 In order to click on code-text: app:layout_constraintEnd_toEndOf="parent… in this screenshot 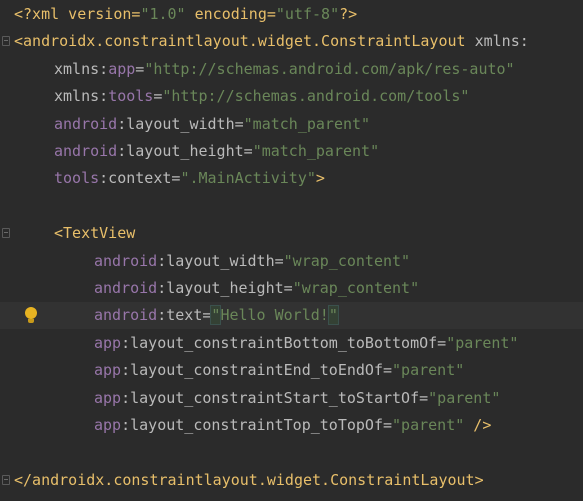, I will do `click(279, 370)`.